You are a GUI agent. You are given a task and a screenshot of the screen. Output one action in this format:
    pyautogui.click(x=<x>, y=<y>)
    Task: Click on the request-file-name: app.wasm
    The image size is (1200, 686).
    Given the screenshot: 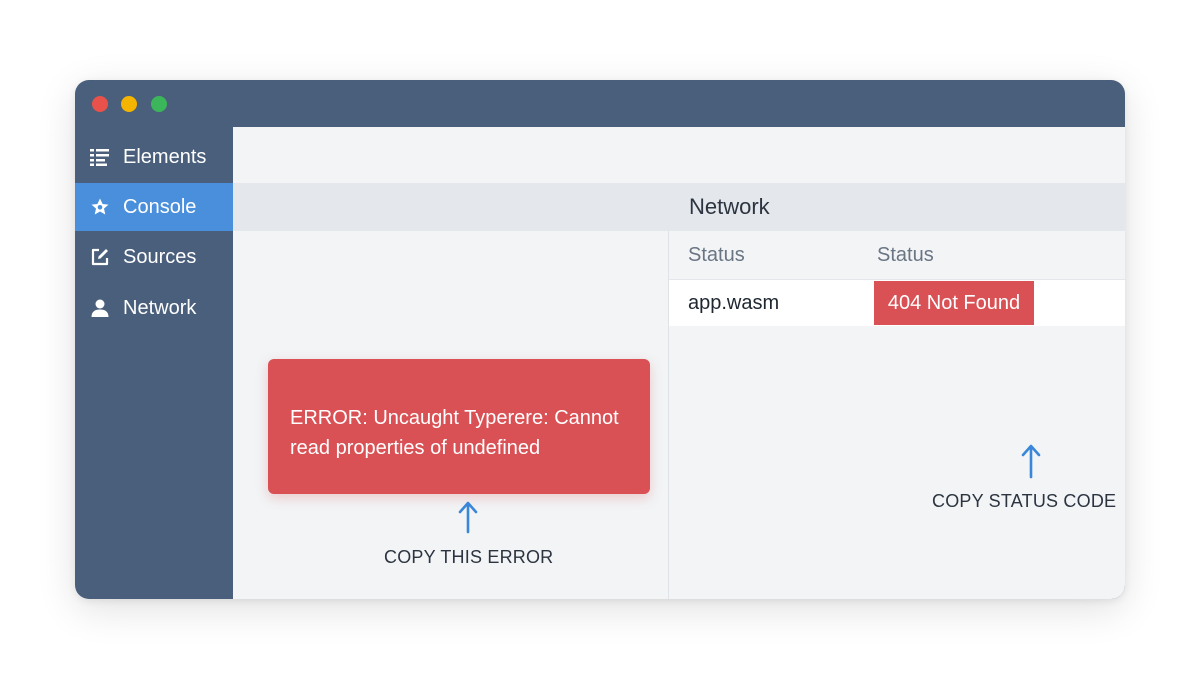 What is the action you would take?
    pyautogui.click(x=734, y=303)
    